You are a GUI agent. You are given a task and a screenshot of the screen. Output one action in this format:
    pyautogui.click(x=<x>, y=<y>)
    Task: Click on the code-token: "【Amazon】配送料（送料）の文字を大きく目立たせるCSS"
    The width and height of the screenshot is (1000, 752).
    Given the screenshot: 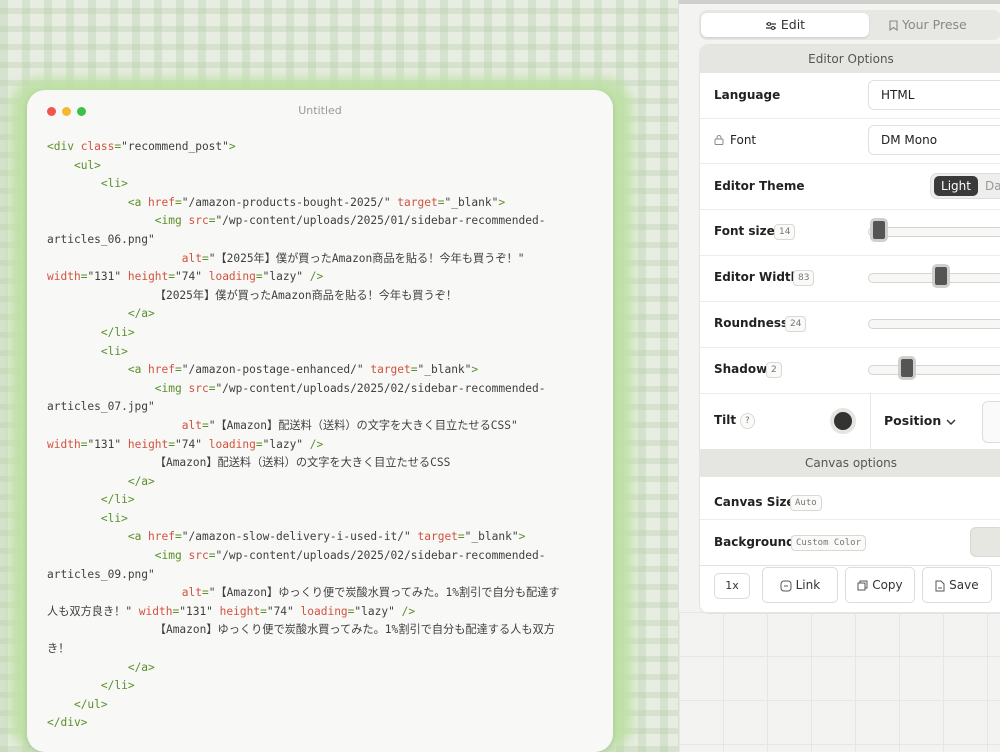 What is the action you would take?
    pyautogui.click(x=363, y=425)
    